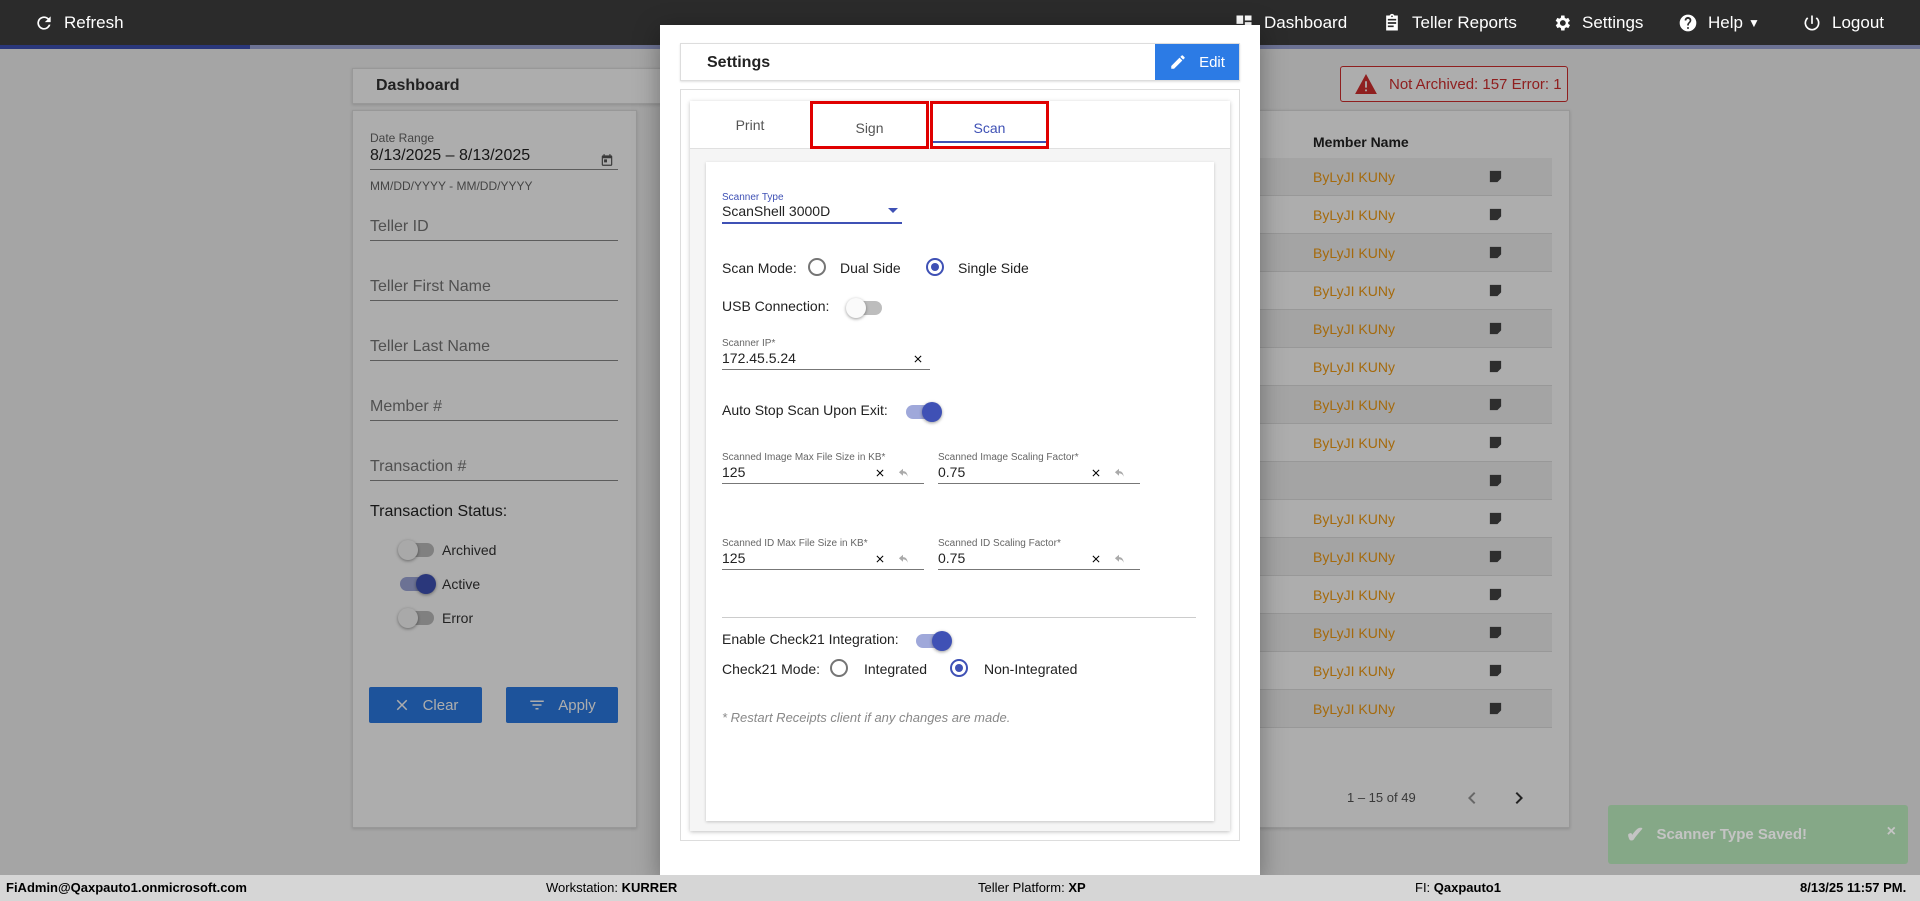 This screenshot has width=1920, height=901. I want to click on dialog-title: Settings, so click(739, 62).